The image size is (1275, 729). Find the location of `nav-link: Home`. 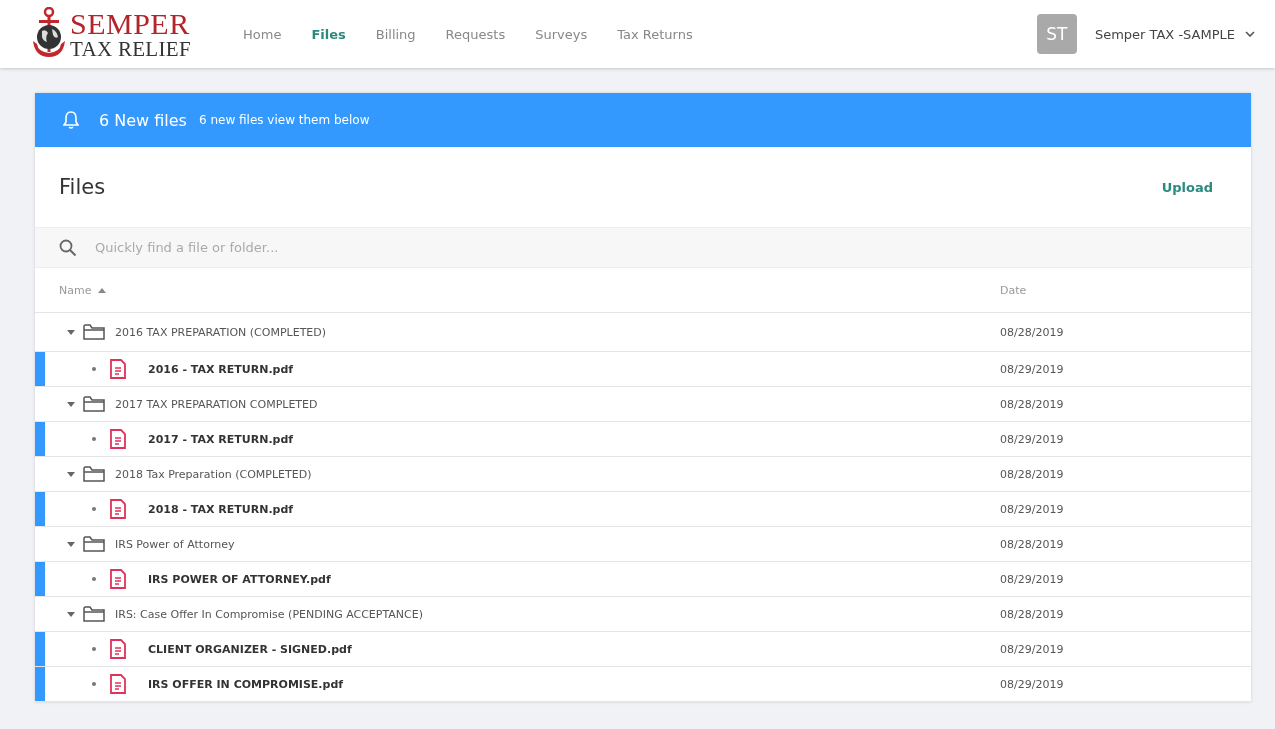

nav-link: Home is located at coordinates (262, 34).